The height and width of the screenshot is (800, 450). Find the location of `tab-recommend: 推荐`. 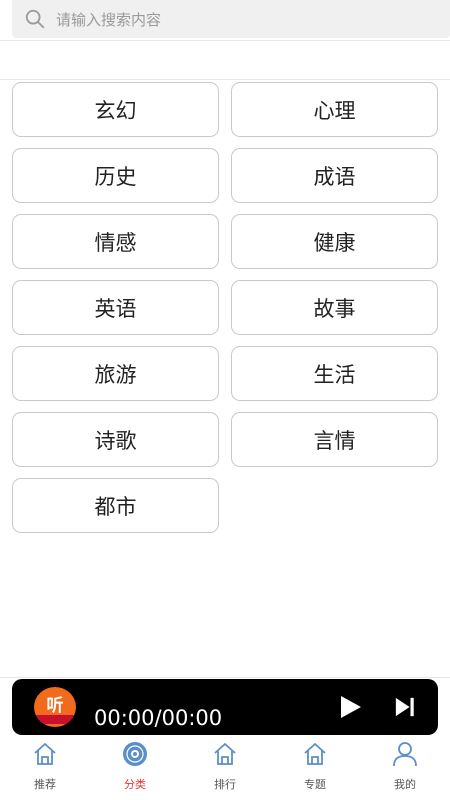

tab-recommend: 推荐 is located at coordinates (45, 770).